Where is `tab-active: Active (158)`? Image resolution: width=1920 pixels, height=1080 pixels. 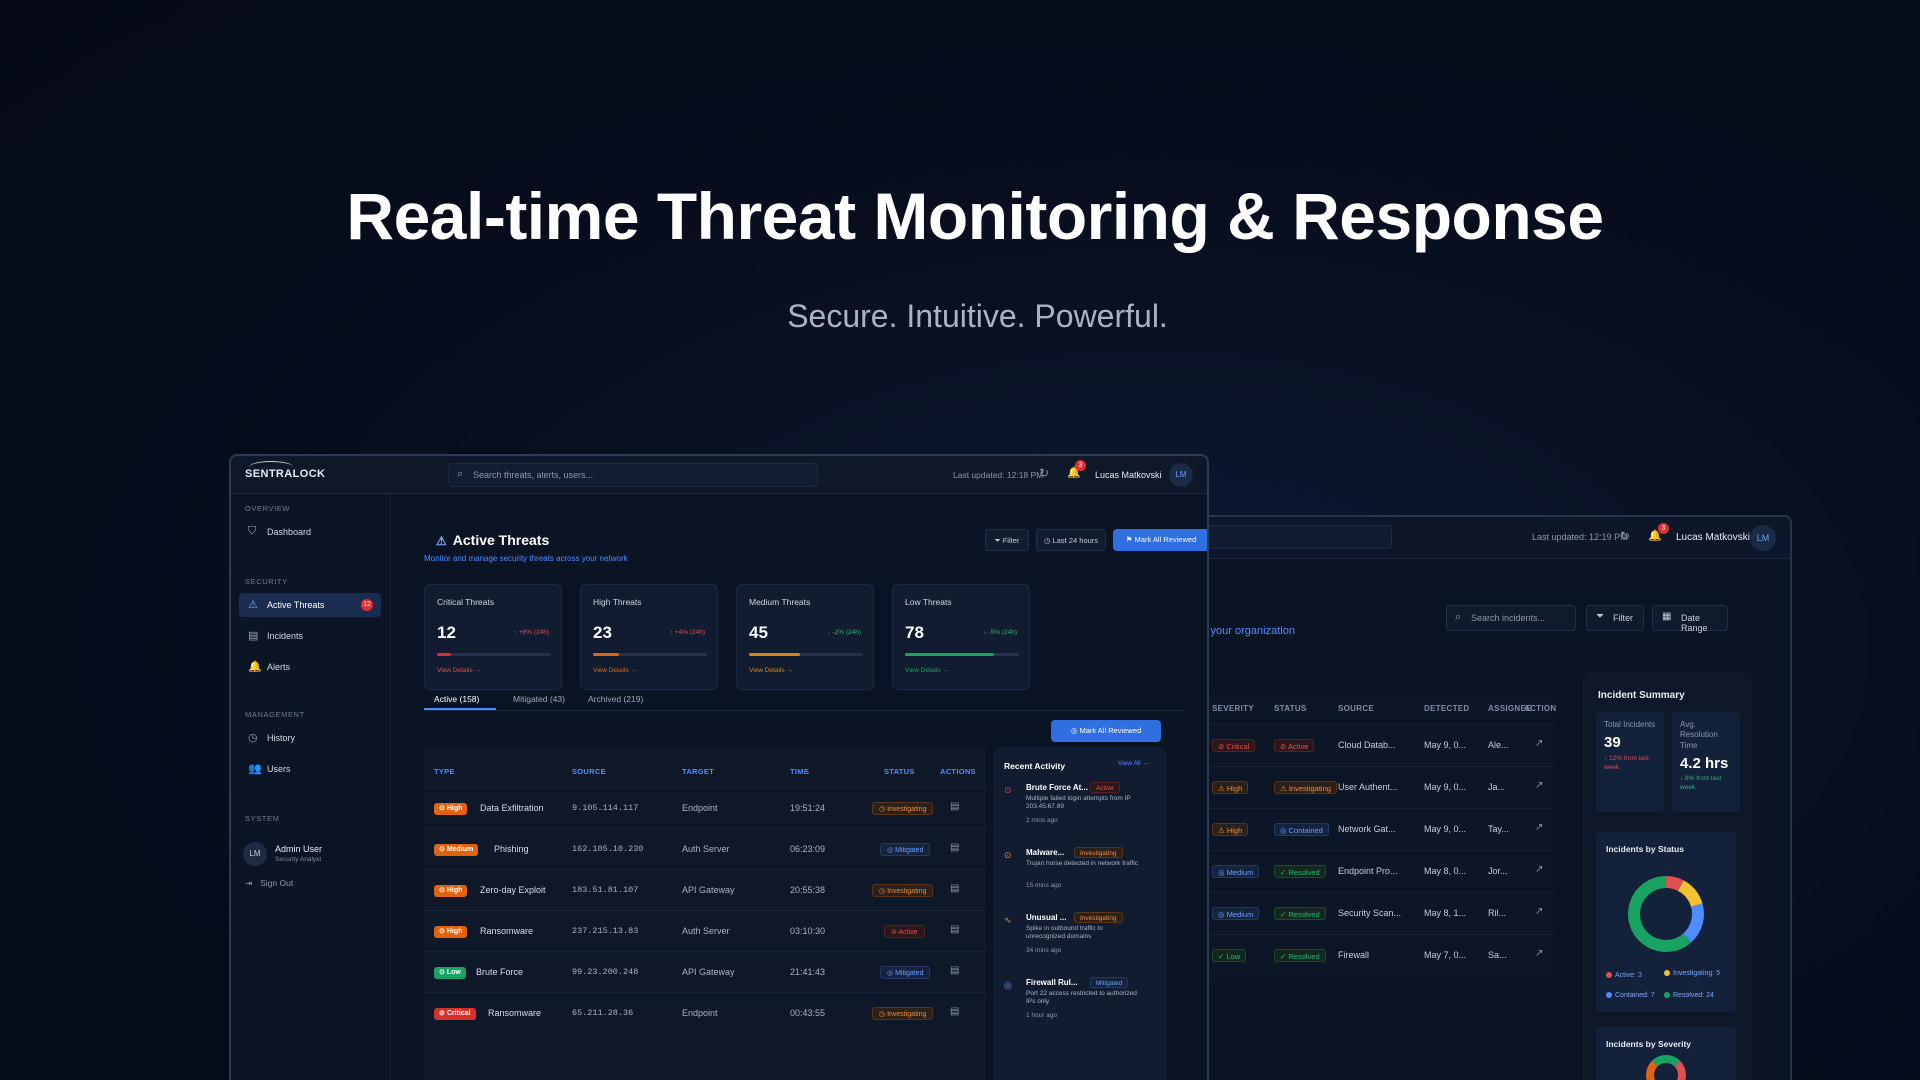 tab-active: Active (158) is located at coordinates (456, 699).